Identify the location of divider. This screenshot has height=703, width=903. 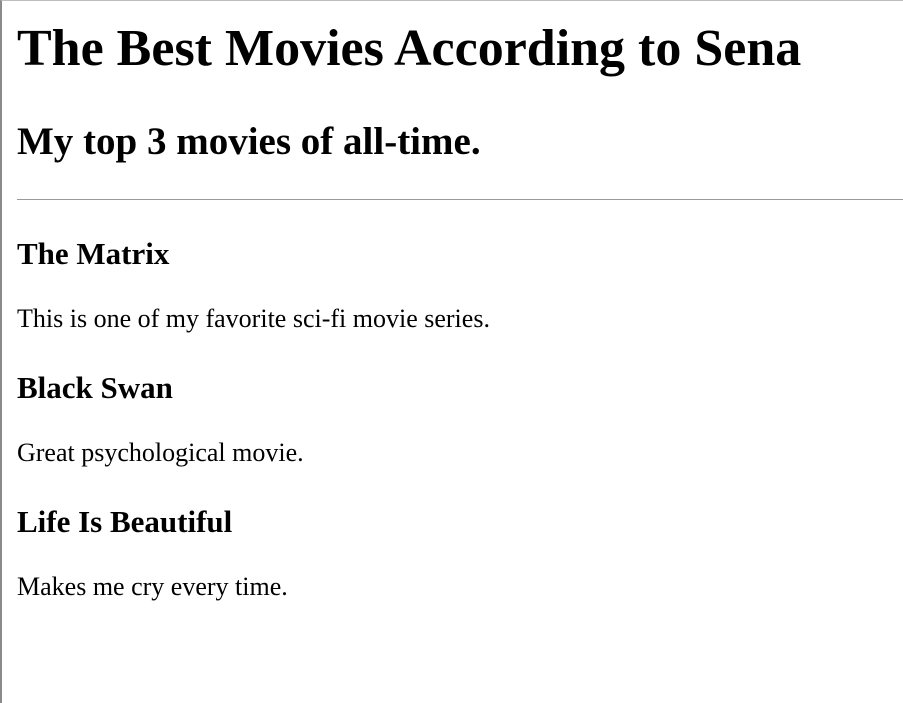
(460, 199).